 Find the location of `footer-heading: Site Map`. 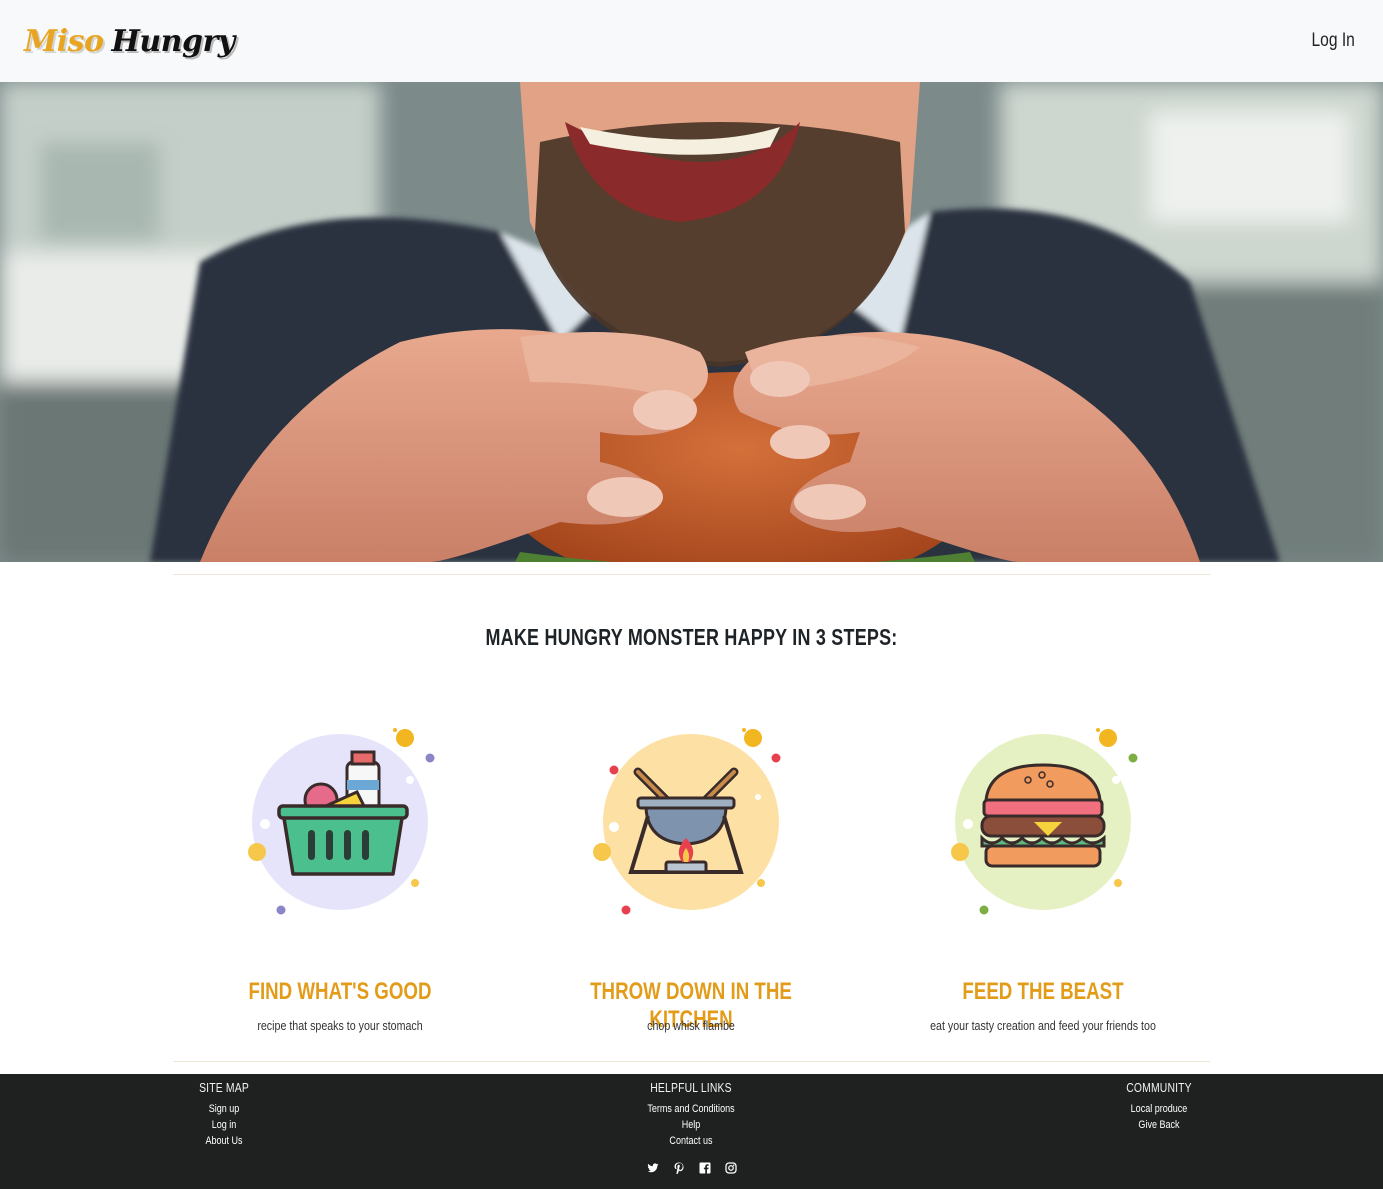

footer-heading: Site Map is located at coordinates (224, 1087).